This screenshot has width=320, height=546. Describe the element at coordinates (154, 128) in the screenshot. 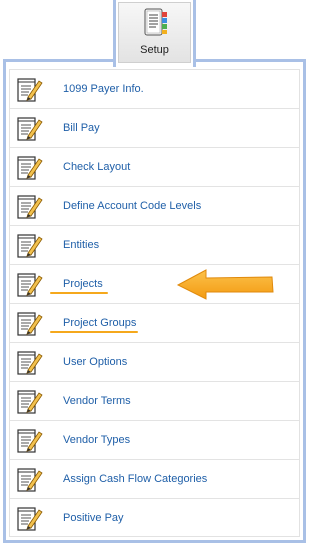

I see `menu-item-bill-pay: Bill Pay` at that location.